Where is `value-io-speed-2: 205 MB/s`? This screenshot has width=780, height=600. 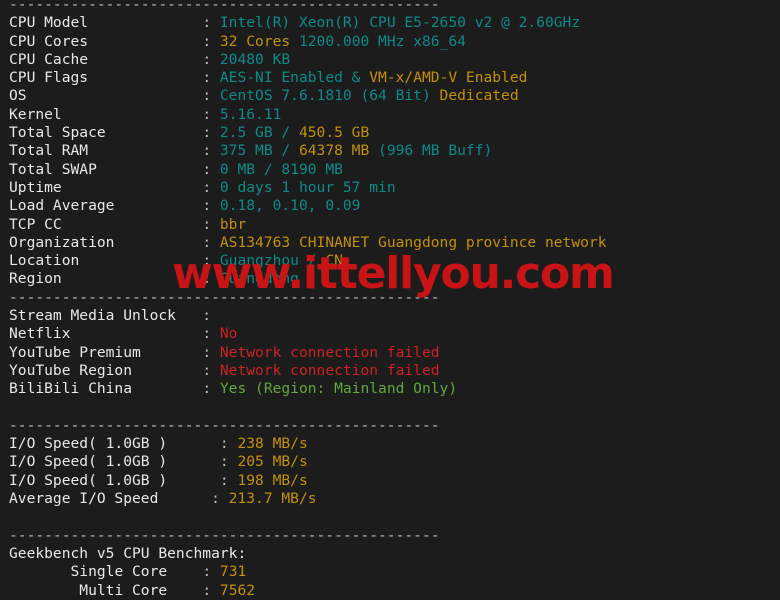
value-io-speed-2: 205 MB/s is located at coordinates (272, 462).